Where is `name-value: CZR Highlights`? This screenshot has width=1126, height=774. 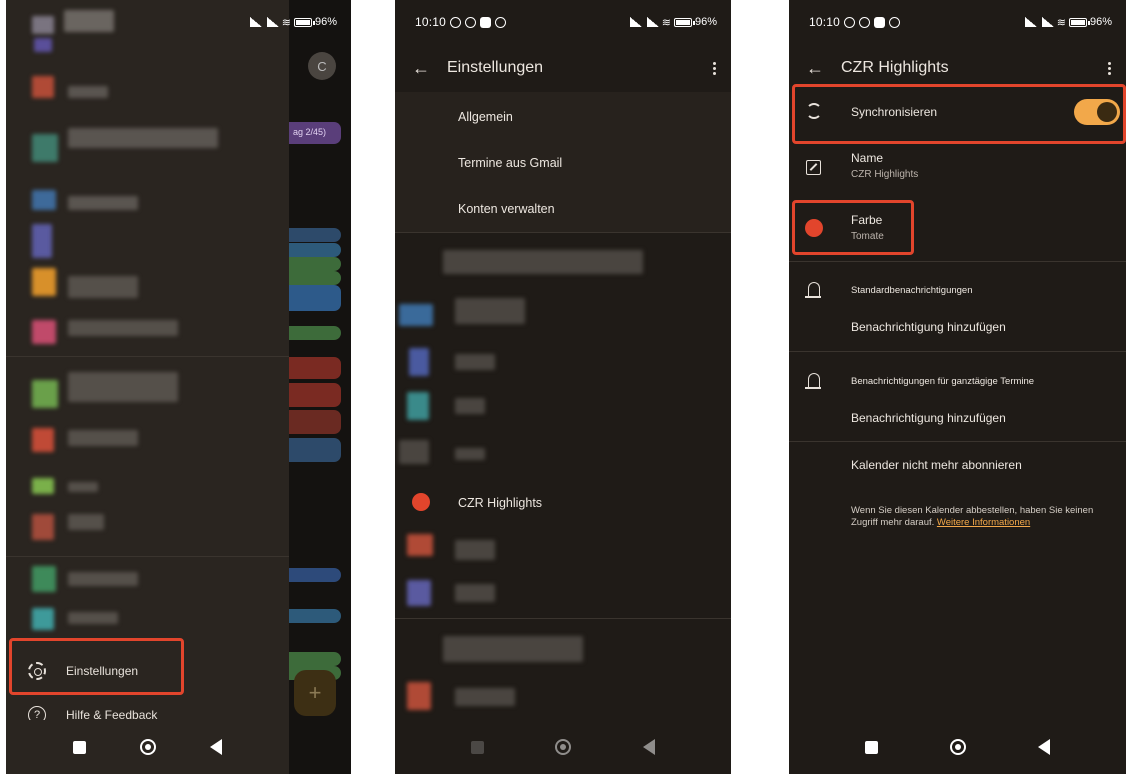
name-value: CZR Highlights is located at coordinates (885, 174).